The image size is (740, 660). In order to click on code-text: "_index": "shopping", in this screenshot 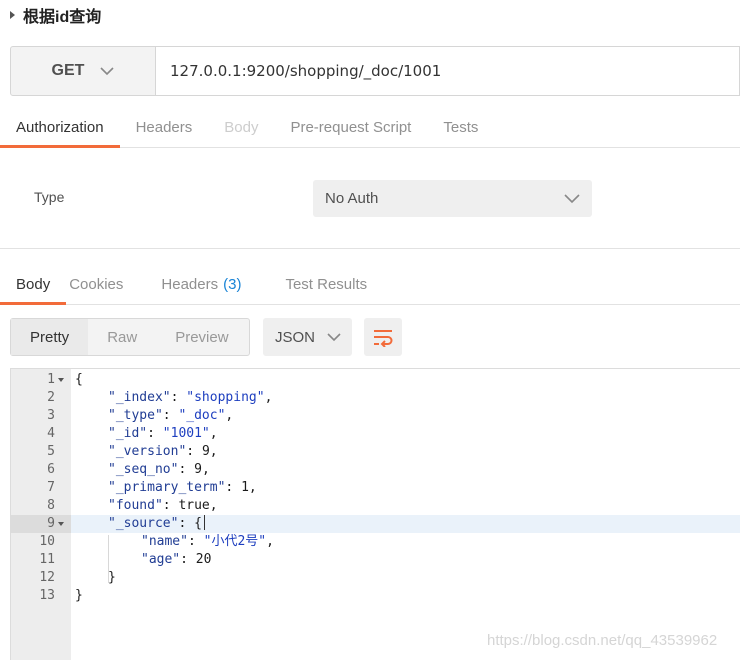, I will do `click(190, 397)`.